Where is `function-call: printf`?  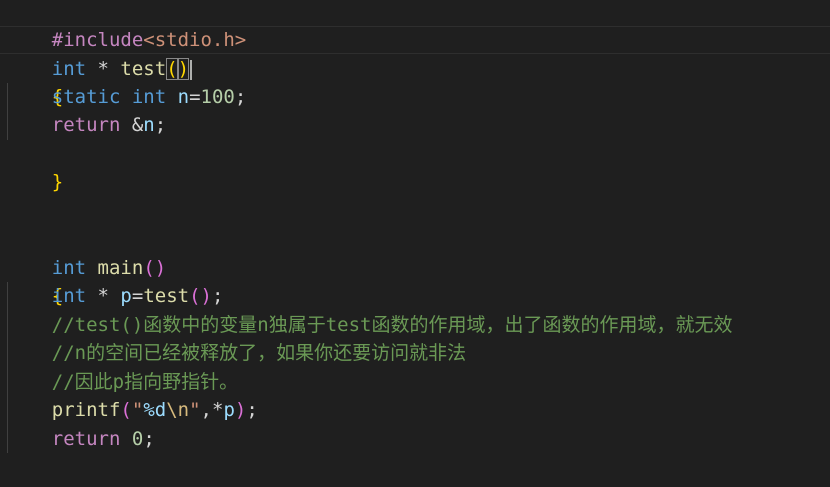 function-call: printf is located at coordinates (86, 410).